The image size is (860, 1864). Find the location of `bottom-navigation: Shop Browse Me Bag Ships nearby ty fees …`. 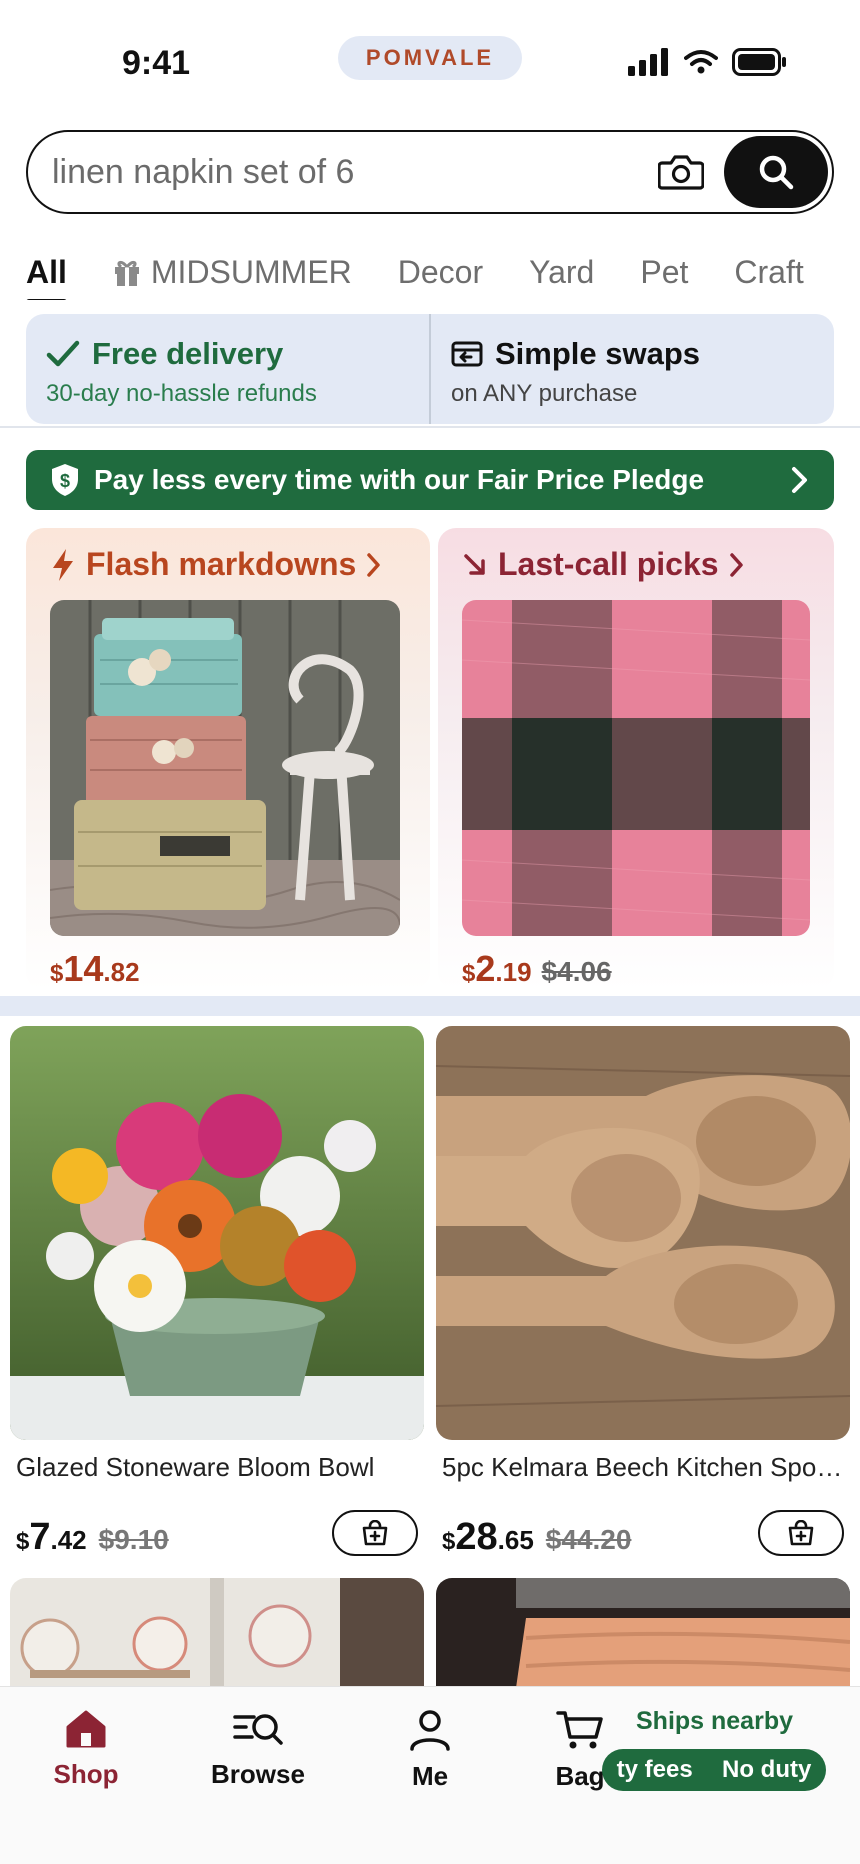

bottom-navigation: Shop Browse Me Bag Ships nearby ty fees … is located at coordinates (430, 1775).